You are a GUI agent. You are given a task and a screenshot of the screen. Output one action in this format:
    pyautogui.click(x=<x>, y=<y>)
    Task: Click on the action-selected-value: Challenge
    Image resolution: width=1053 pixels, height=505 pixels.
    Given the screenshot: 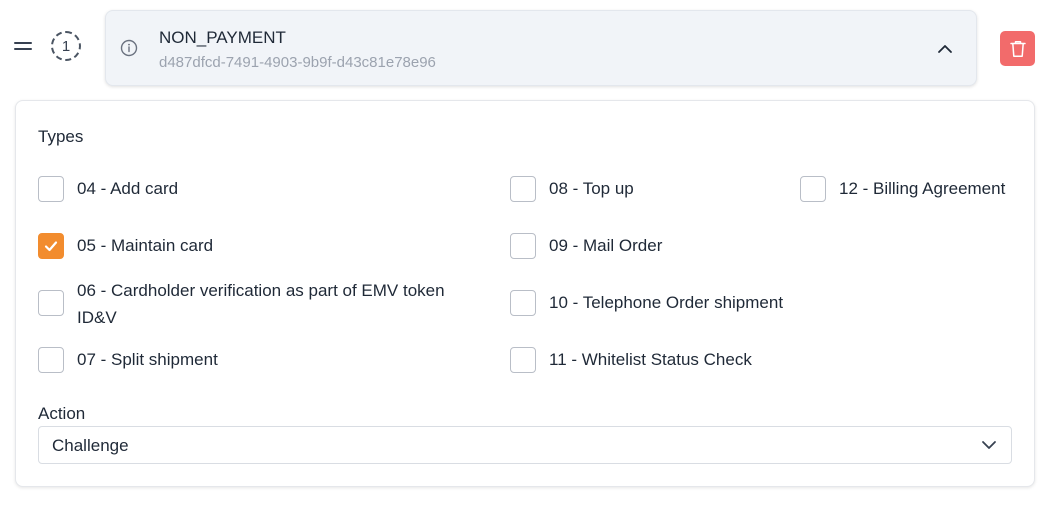 What is the action you would take?
    pyautogui.click(x=90, y=445)
    